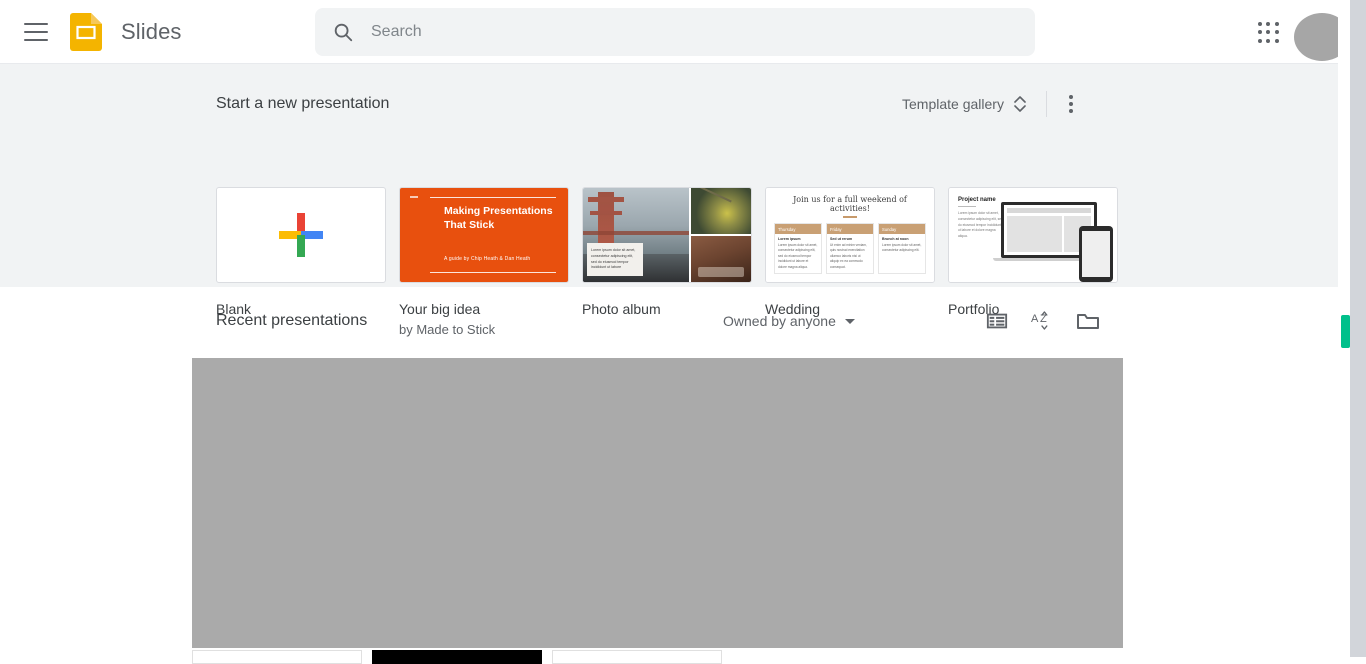 The width and height of the screenshot is (1366, 664). I want to click on title-separator, so click(850, 217).